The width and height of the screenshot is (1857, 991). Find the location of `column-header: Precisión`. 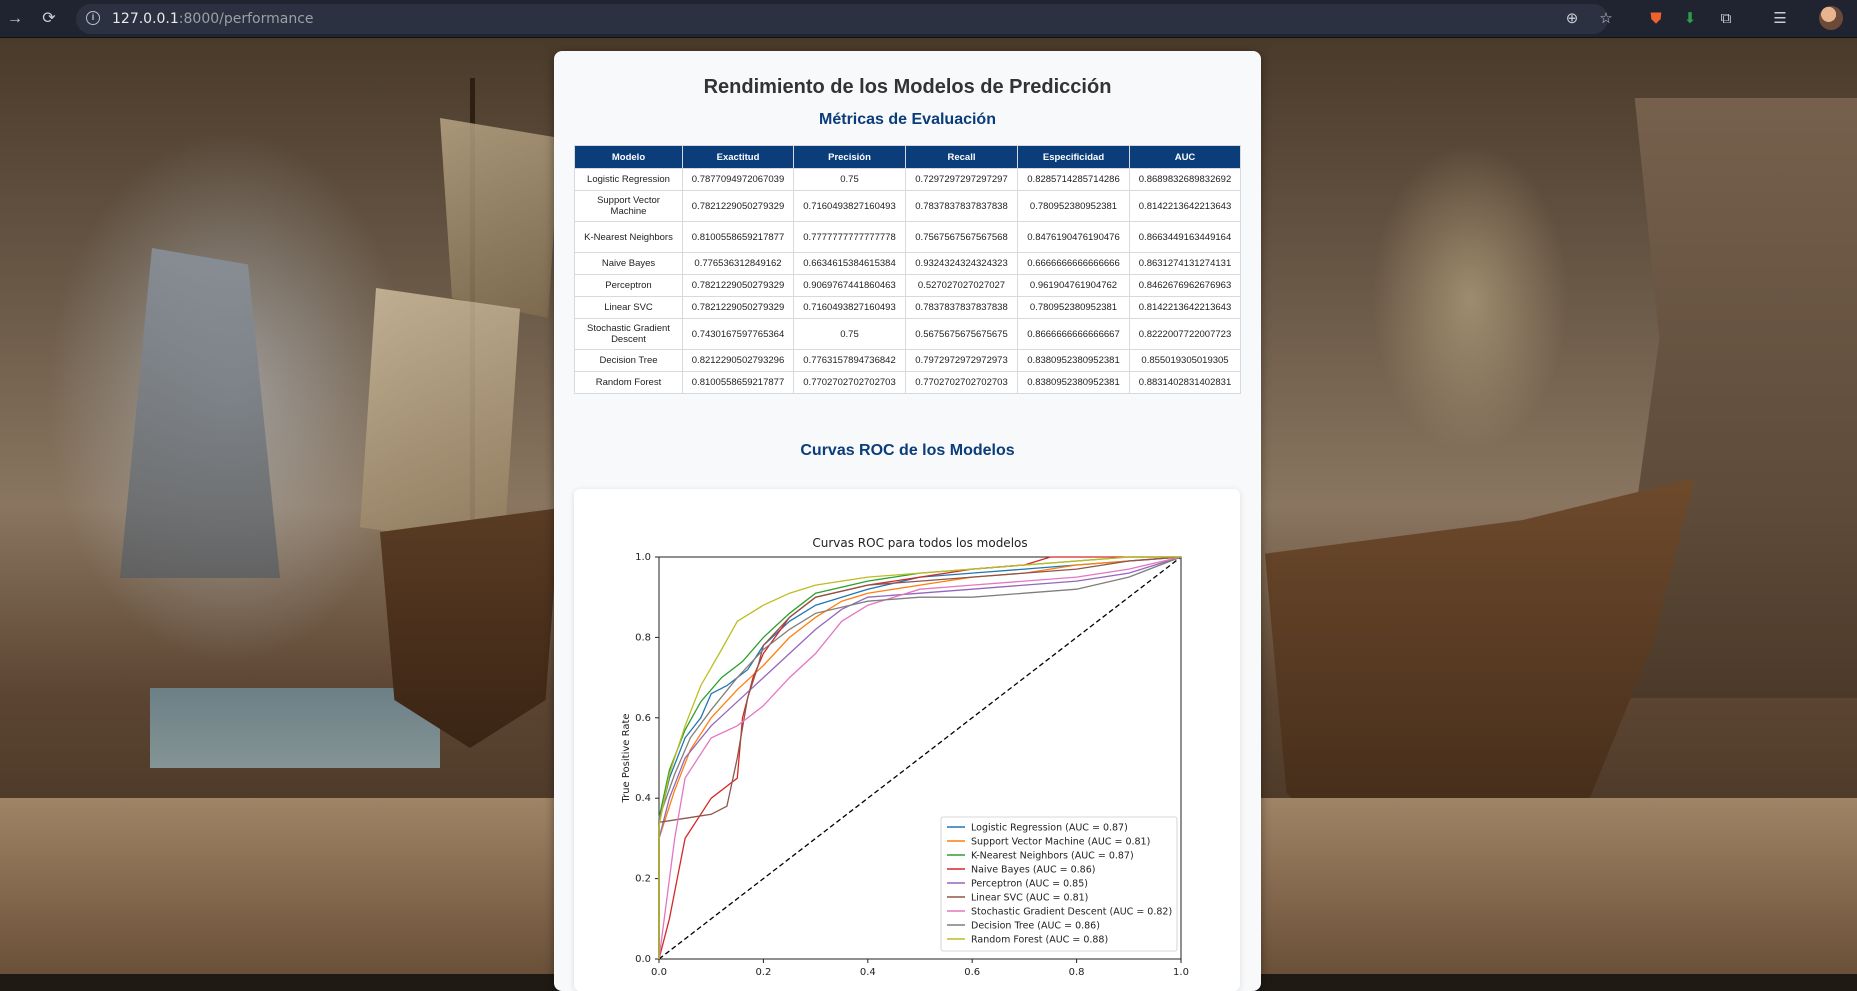

column-header: Precisión is located at coordinates (849, 157).